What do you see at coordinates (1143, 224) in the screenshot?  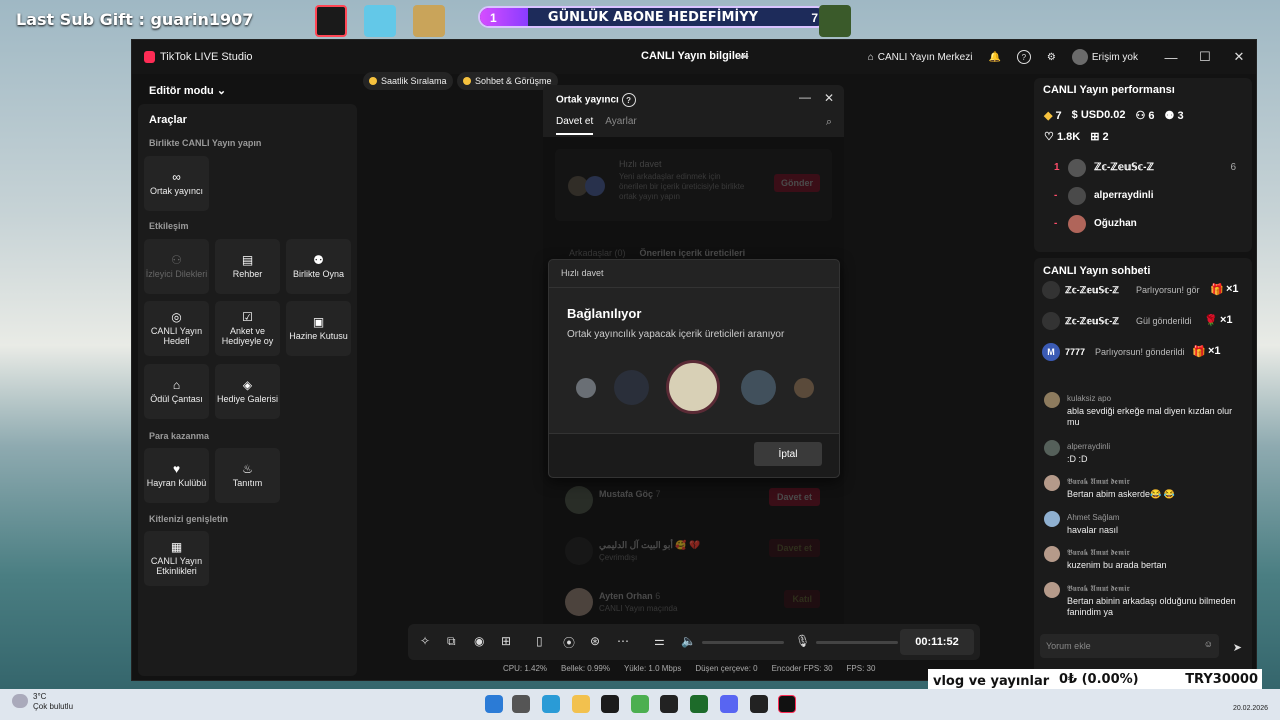 I see `ranking-row: - Oğuzhan` at bounding box center [1143, 224].